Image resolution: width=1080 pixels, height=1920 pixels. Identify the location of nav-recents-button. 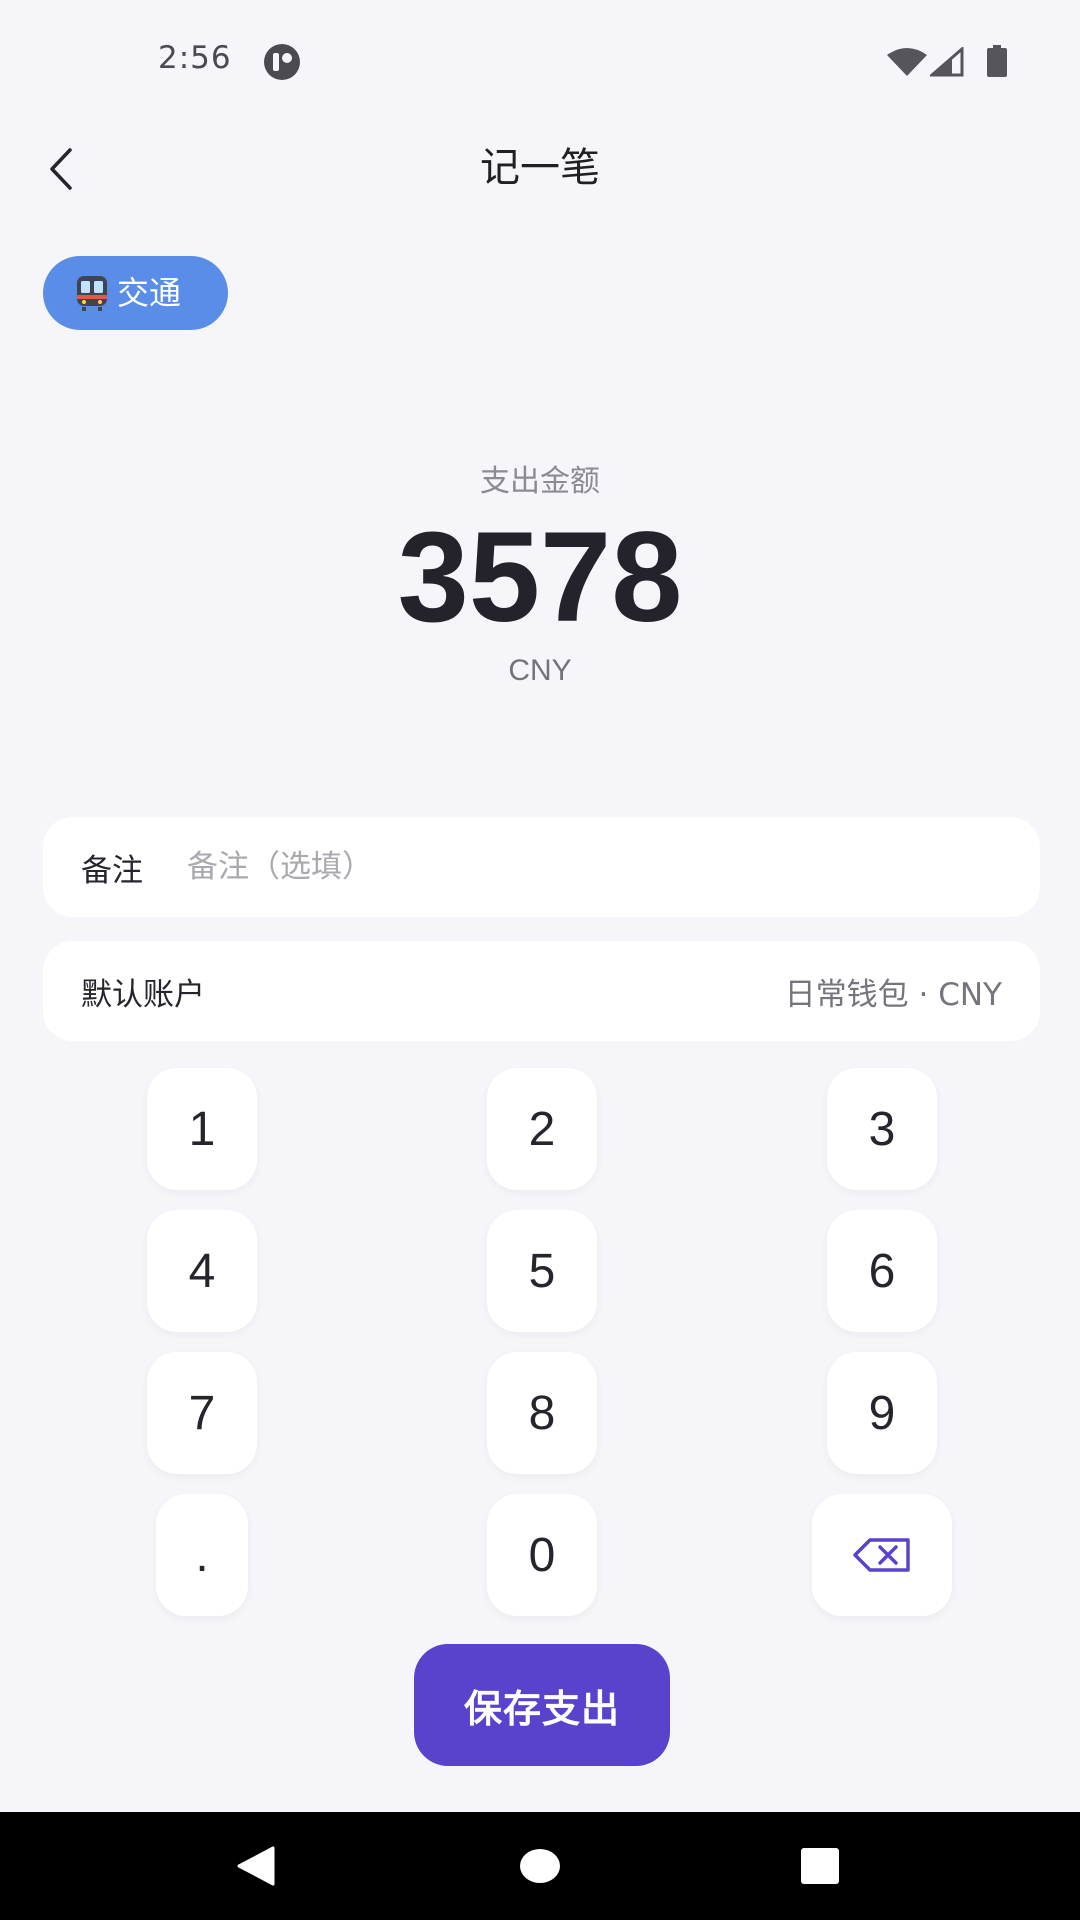
(820, 1866).